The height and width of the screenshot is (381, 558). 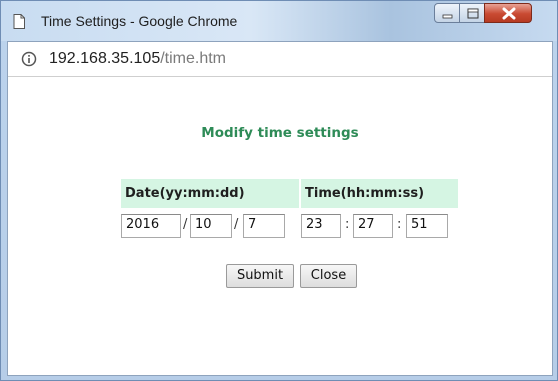 I want to click on day-input: 7, so click(x=264, y=226).